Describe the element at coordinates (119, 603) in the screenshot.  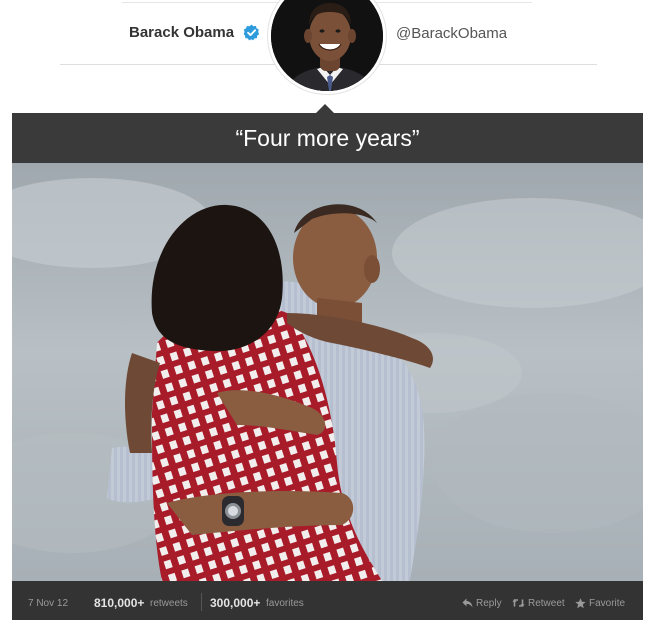
I see `retweet-count: 810,000+` at that location.